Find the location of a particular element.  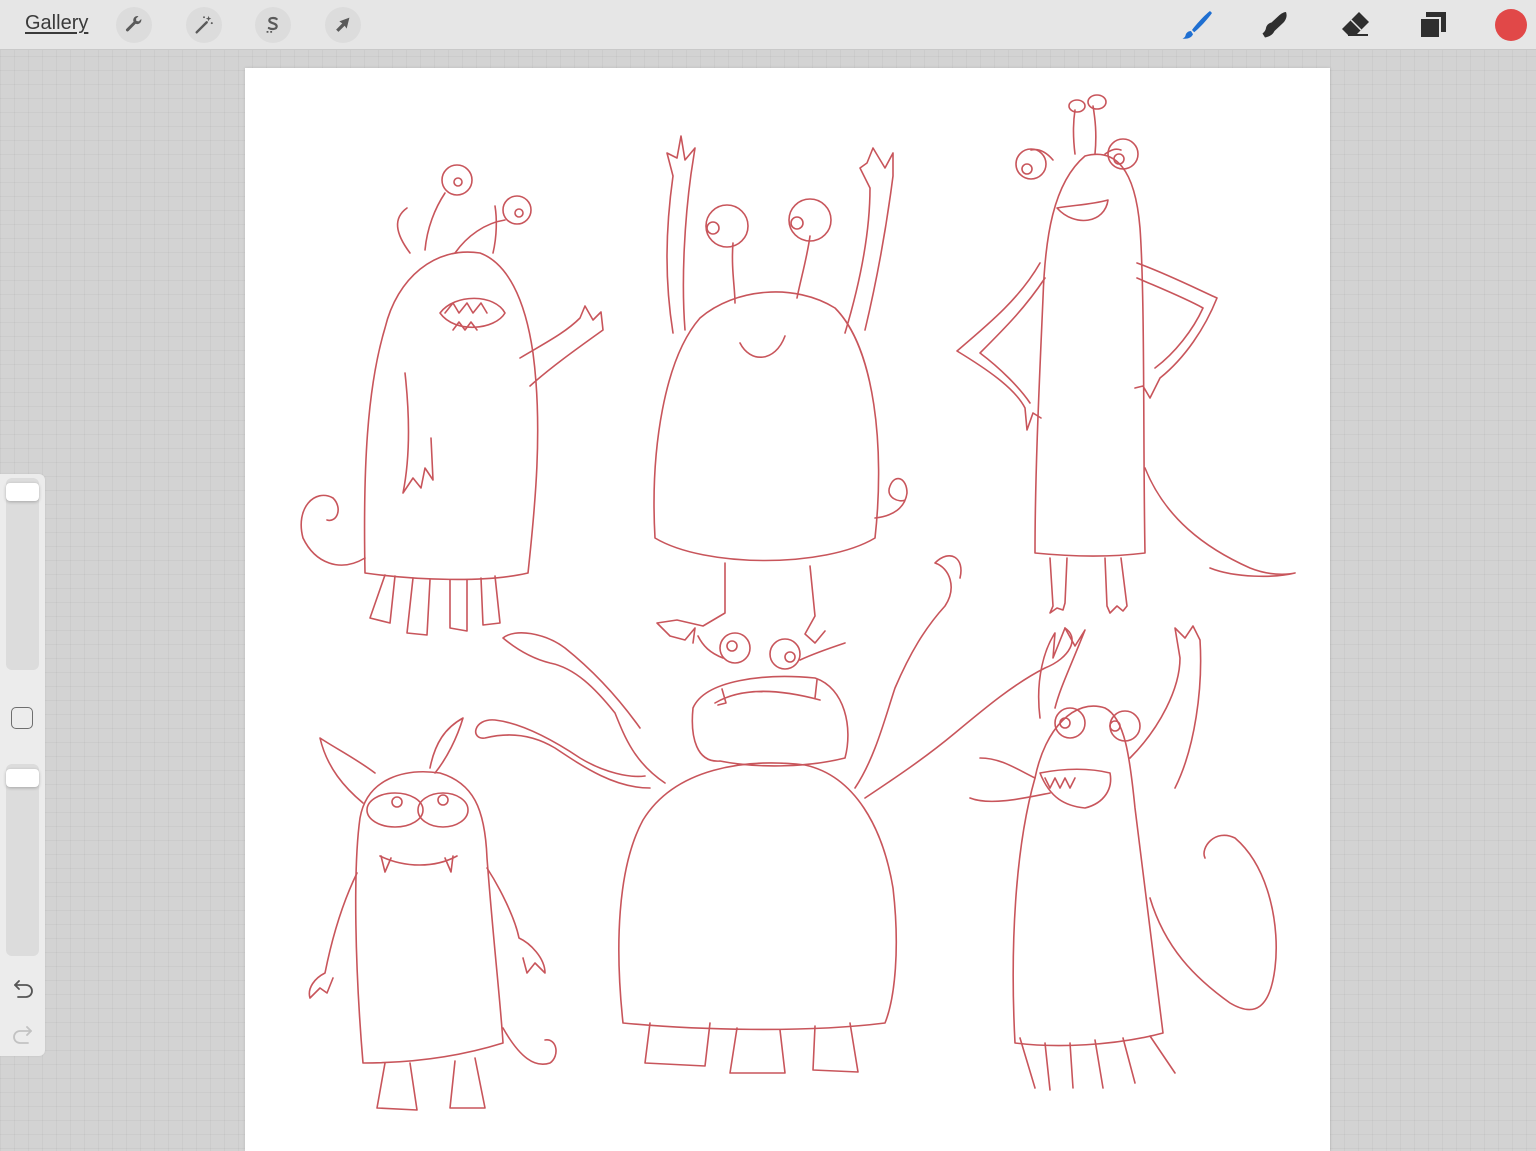

actions-button is located at coordinates (134, 25).